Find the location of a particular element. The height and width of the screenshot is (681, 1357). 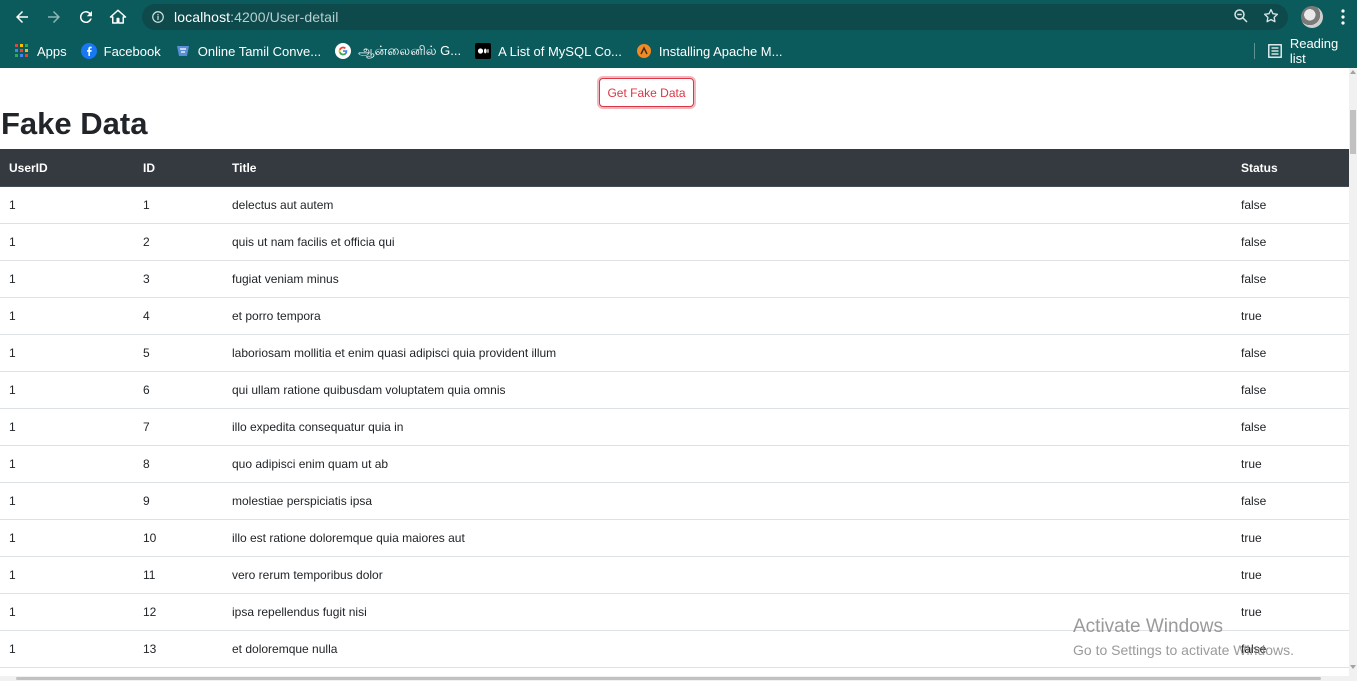

cell-title: fugiat veniam minus is located at coordinates (727, 279).